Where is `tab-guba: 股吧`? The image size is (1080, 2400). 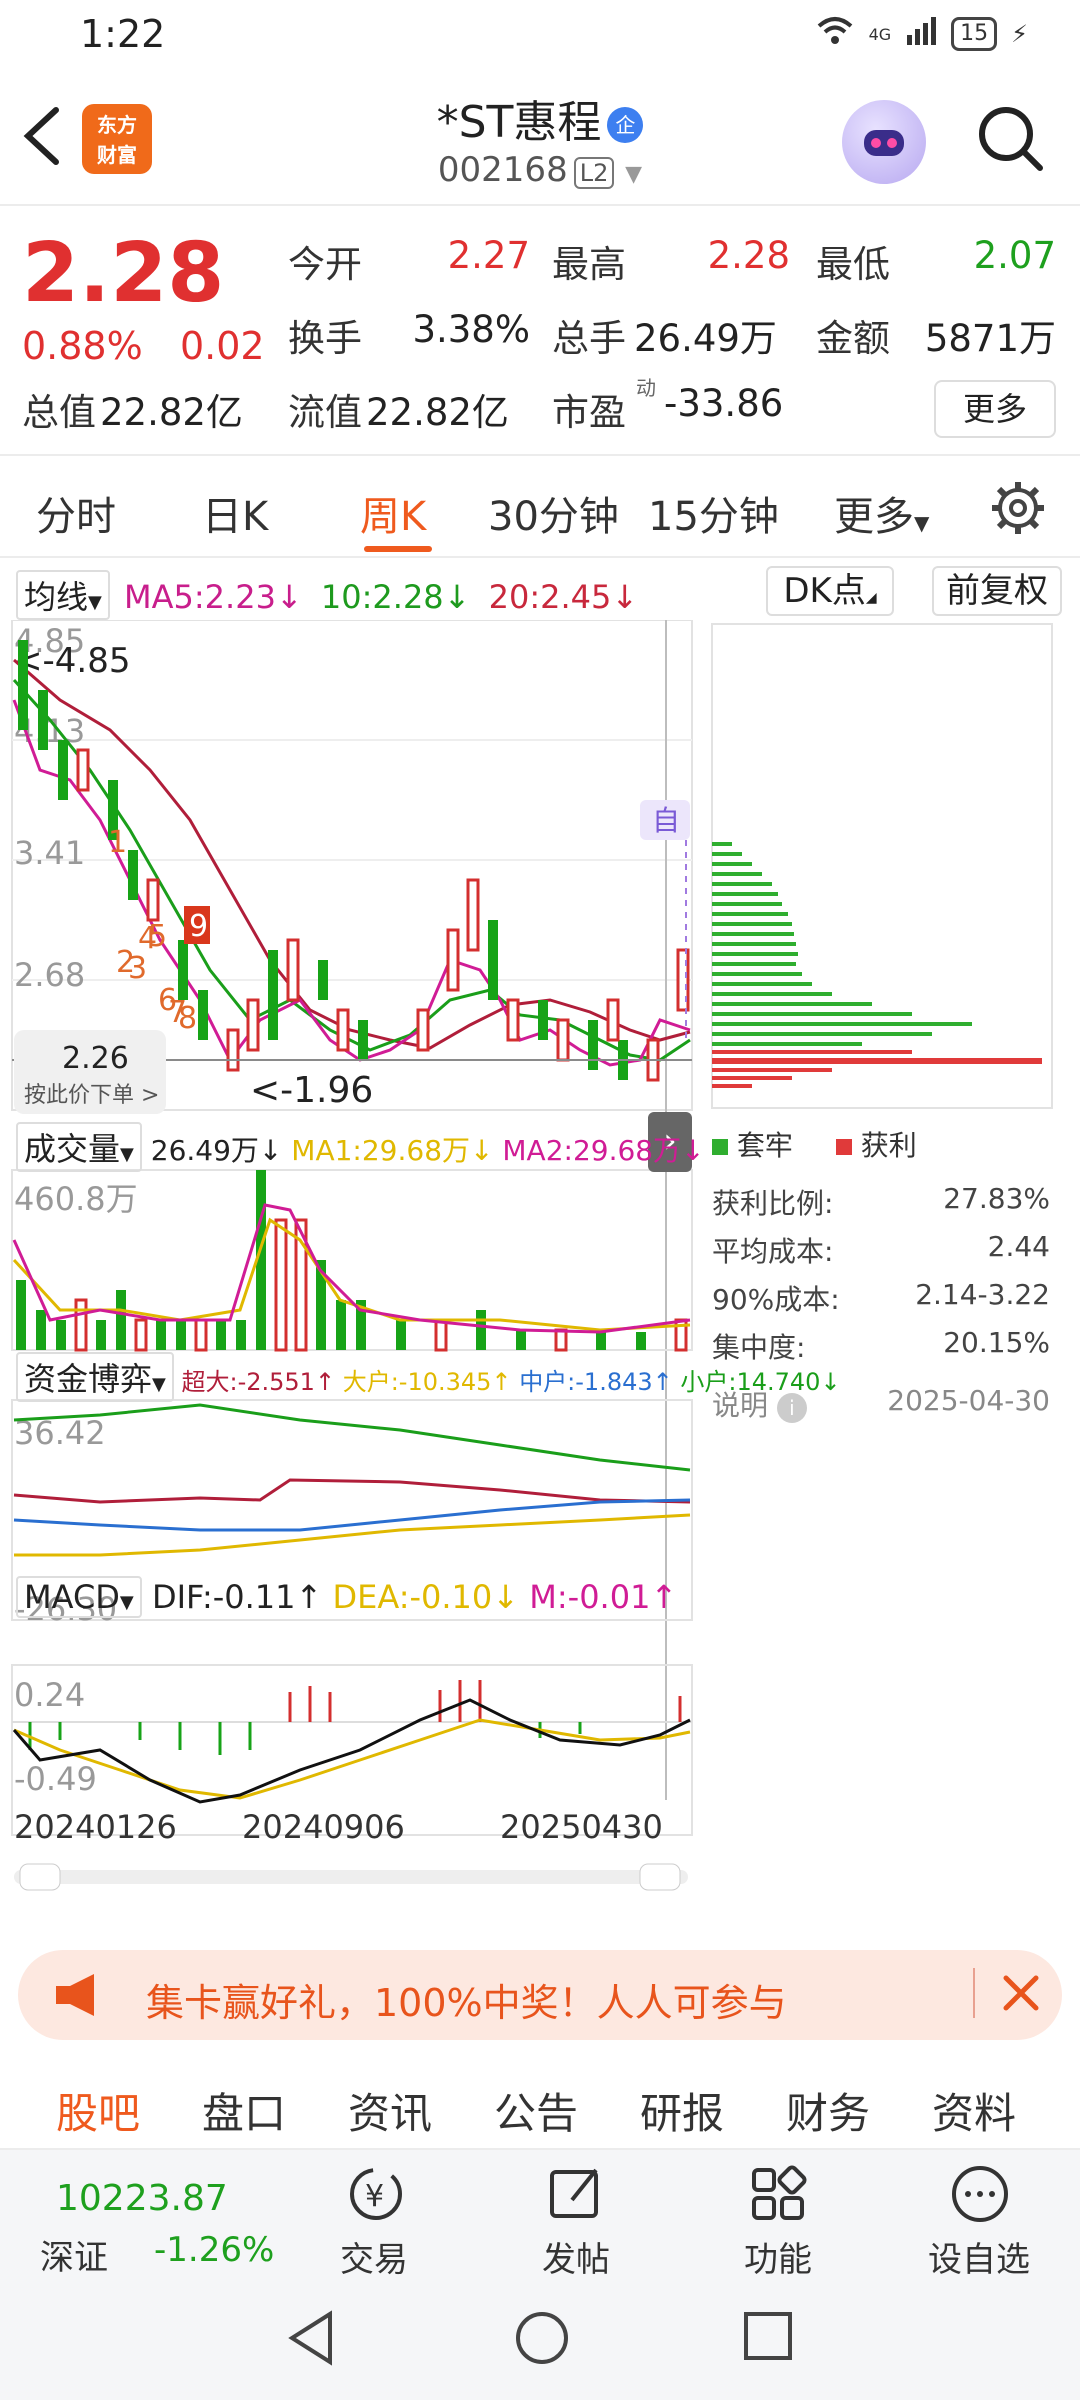
tab-guba: 股吧 is located at coordinates (98, 2110).